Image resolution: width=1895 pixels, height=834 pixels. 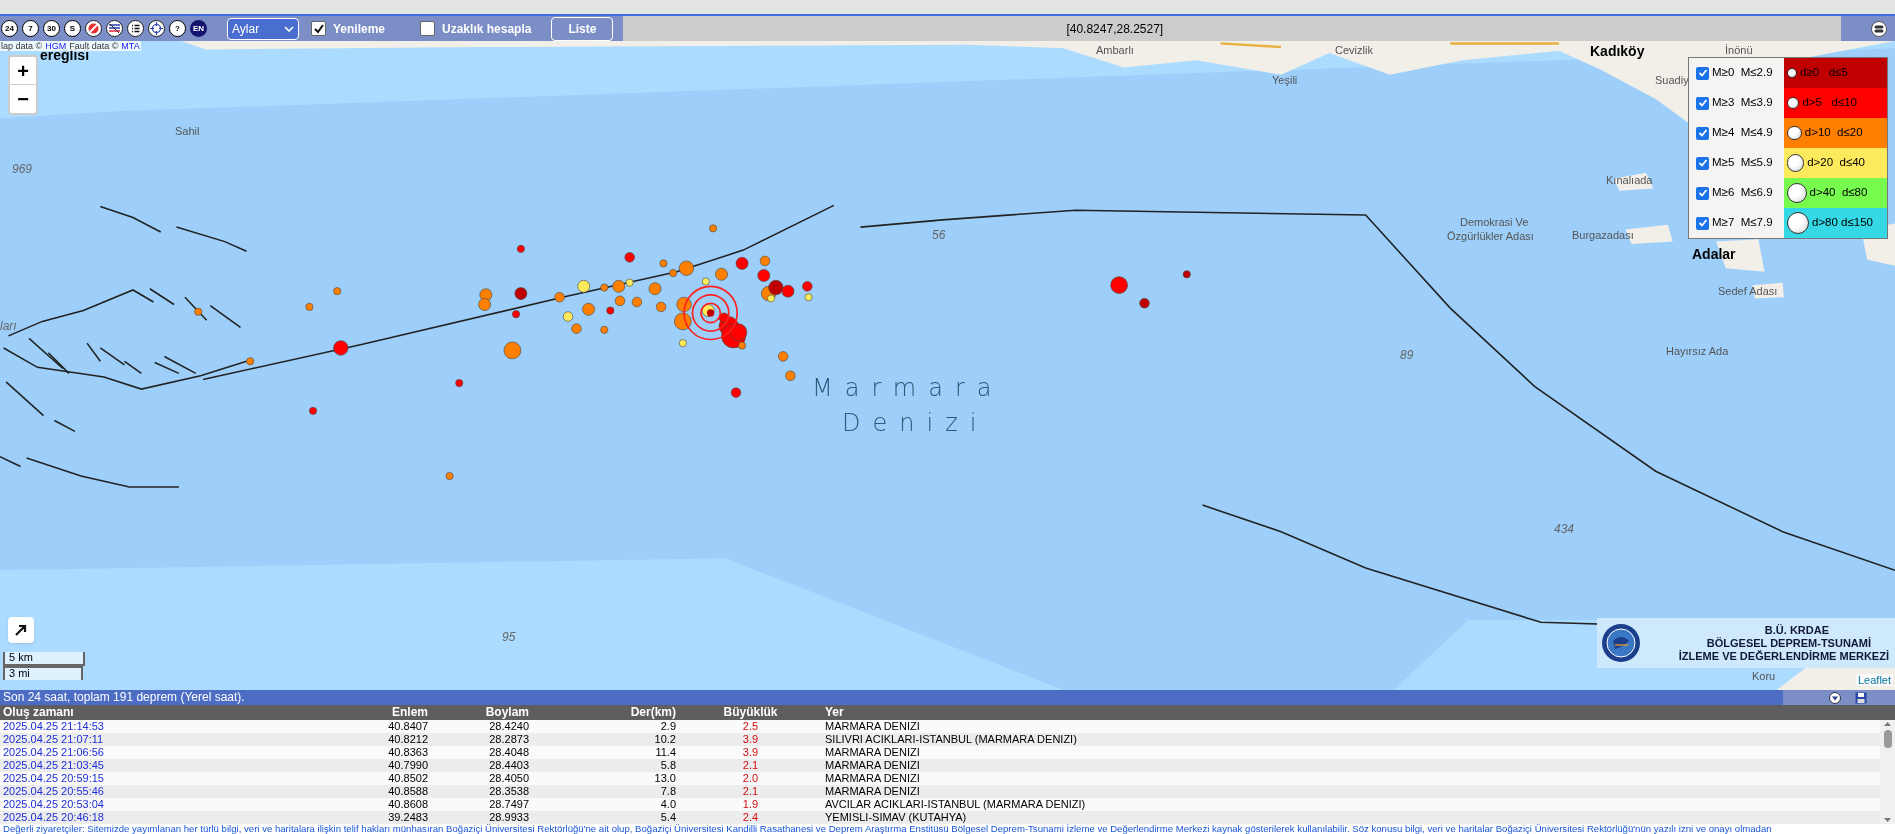 I want to click on table-cell-text: 2.0, so click(x=750, y=778).